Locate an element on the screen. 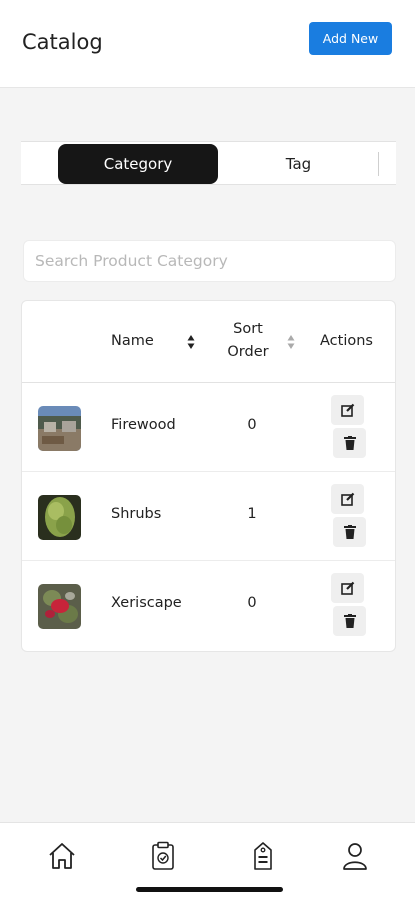 The height and width of the screenshot is (900, 415). xeriscape-photo is located at coordinates (59, 606).